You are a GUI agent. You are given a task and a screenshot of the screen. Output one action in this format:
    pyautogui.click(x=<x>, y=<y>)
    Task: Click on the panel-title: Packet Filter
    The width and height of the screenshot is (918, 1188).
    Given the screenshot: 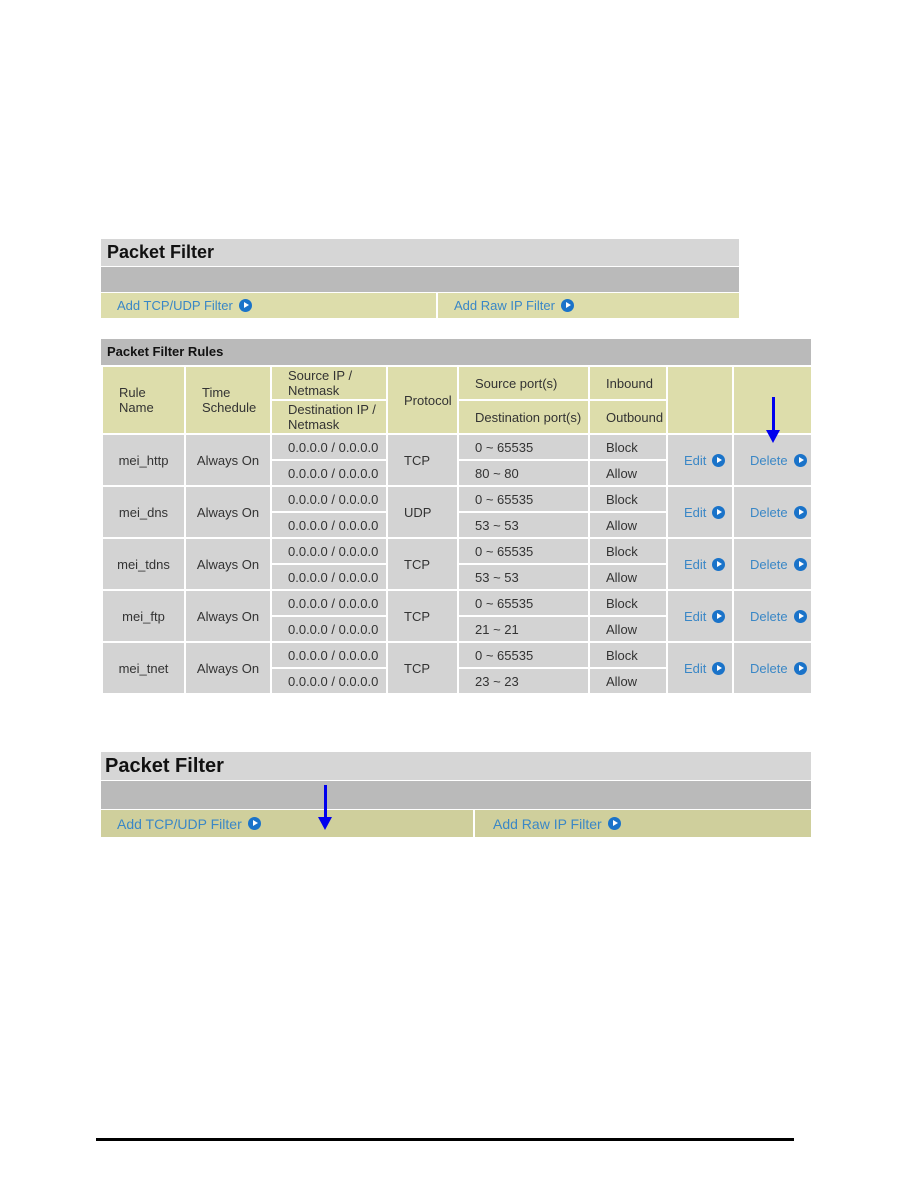 What is the action you would take?
    pyautogui.click(x=420, y=253)
    